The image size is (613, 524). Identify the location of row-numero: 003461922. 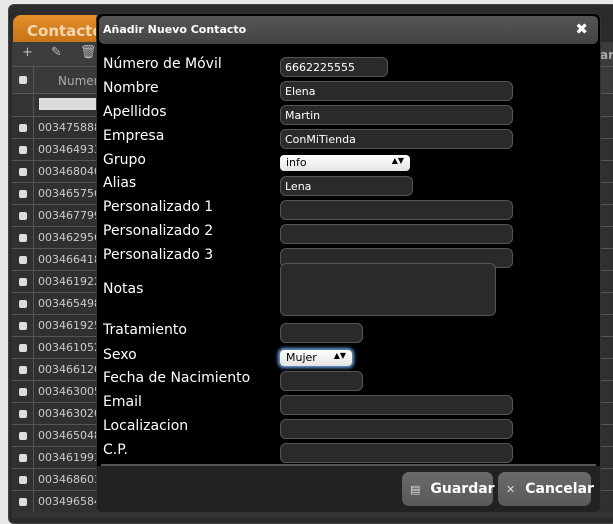
(69, 281).